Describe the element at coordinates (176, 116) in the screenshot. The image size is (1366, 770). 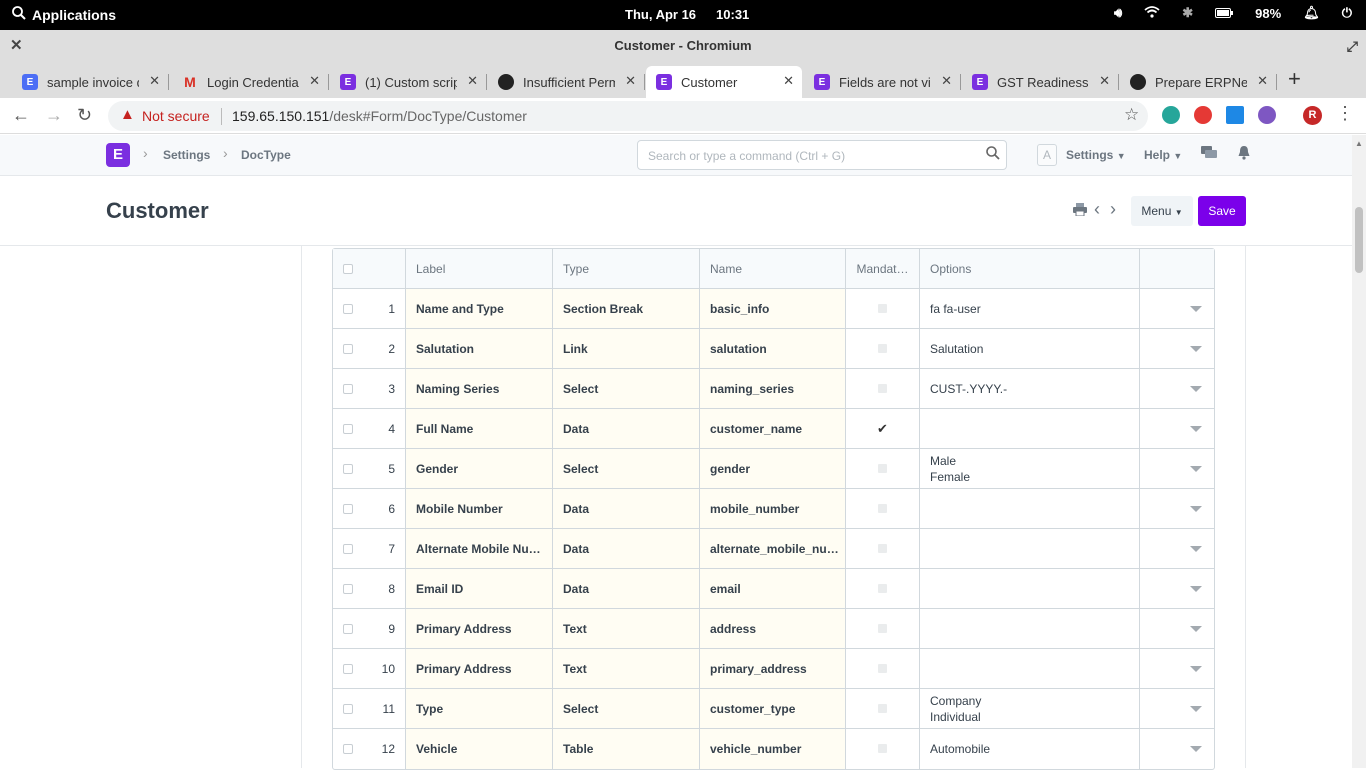
I see `security-label: Not secure` at that location.